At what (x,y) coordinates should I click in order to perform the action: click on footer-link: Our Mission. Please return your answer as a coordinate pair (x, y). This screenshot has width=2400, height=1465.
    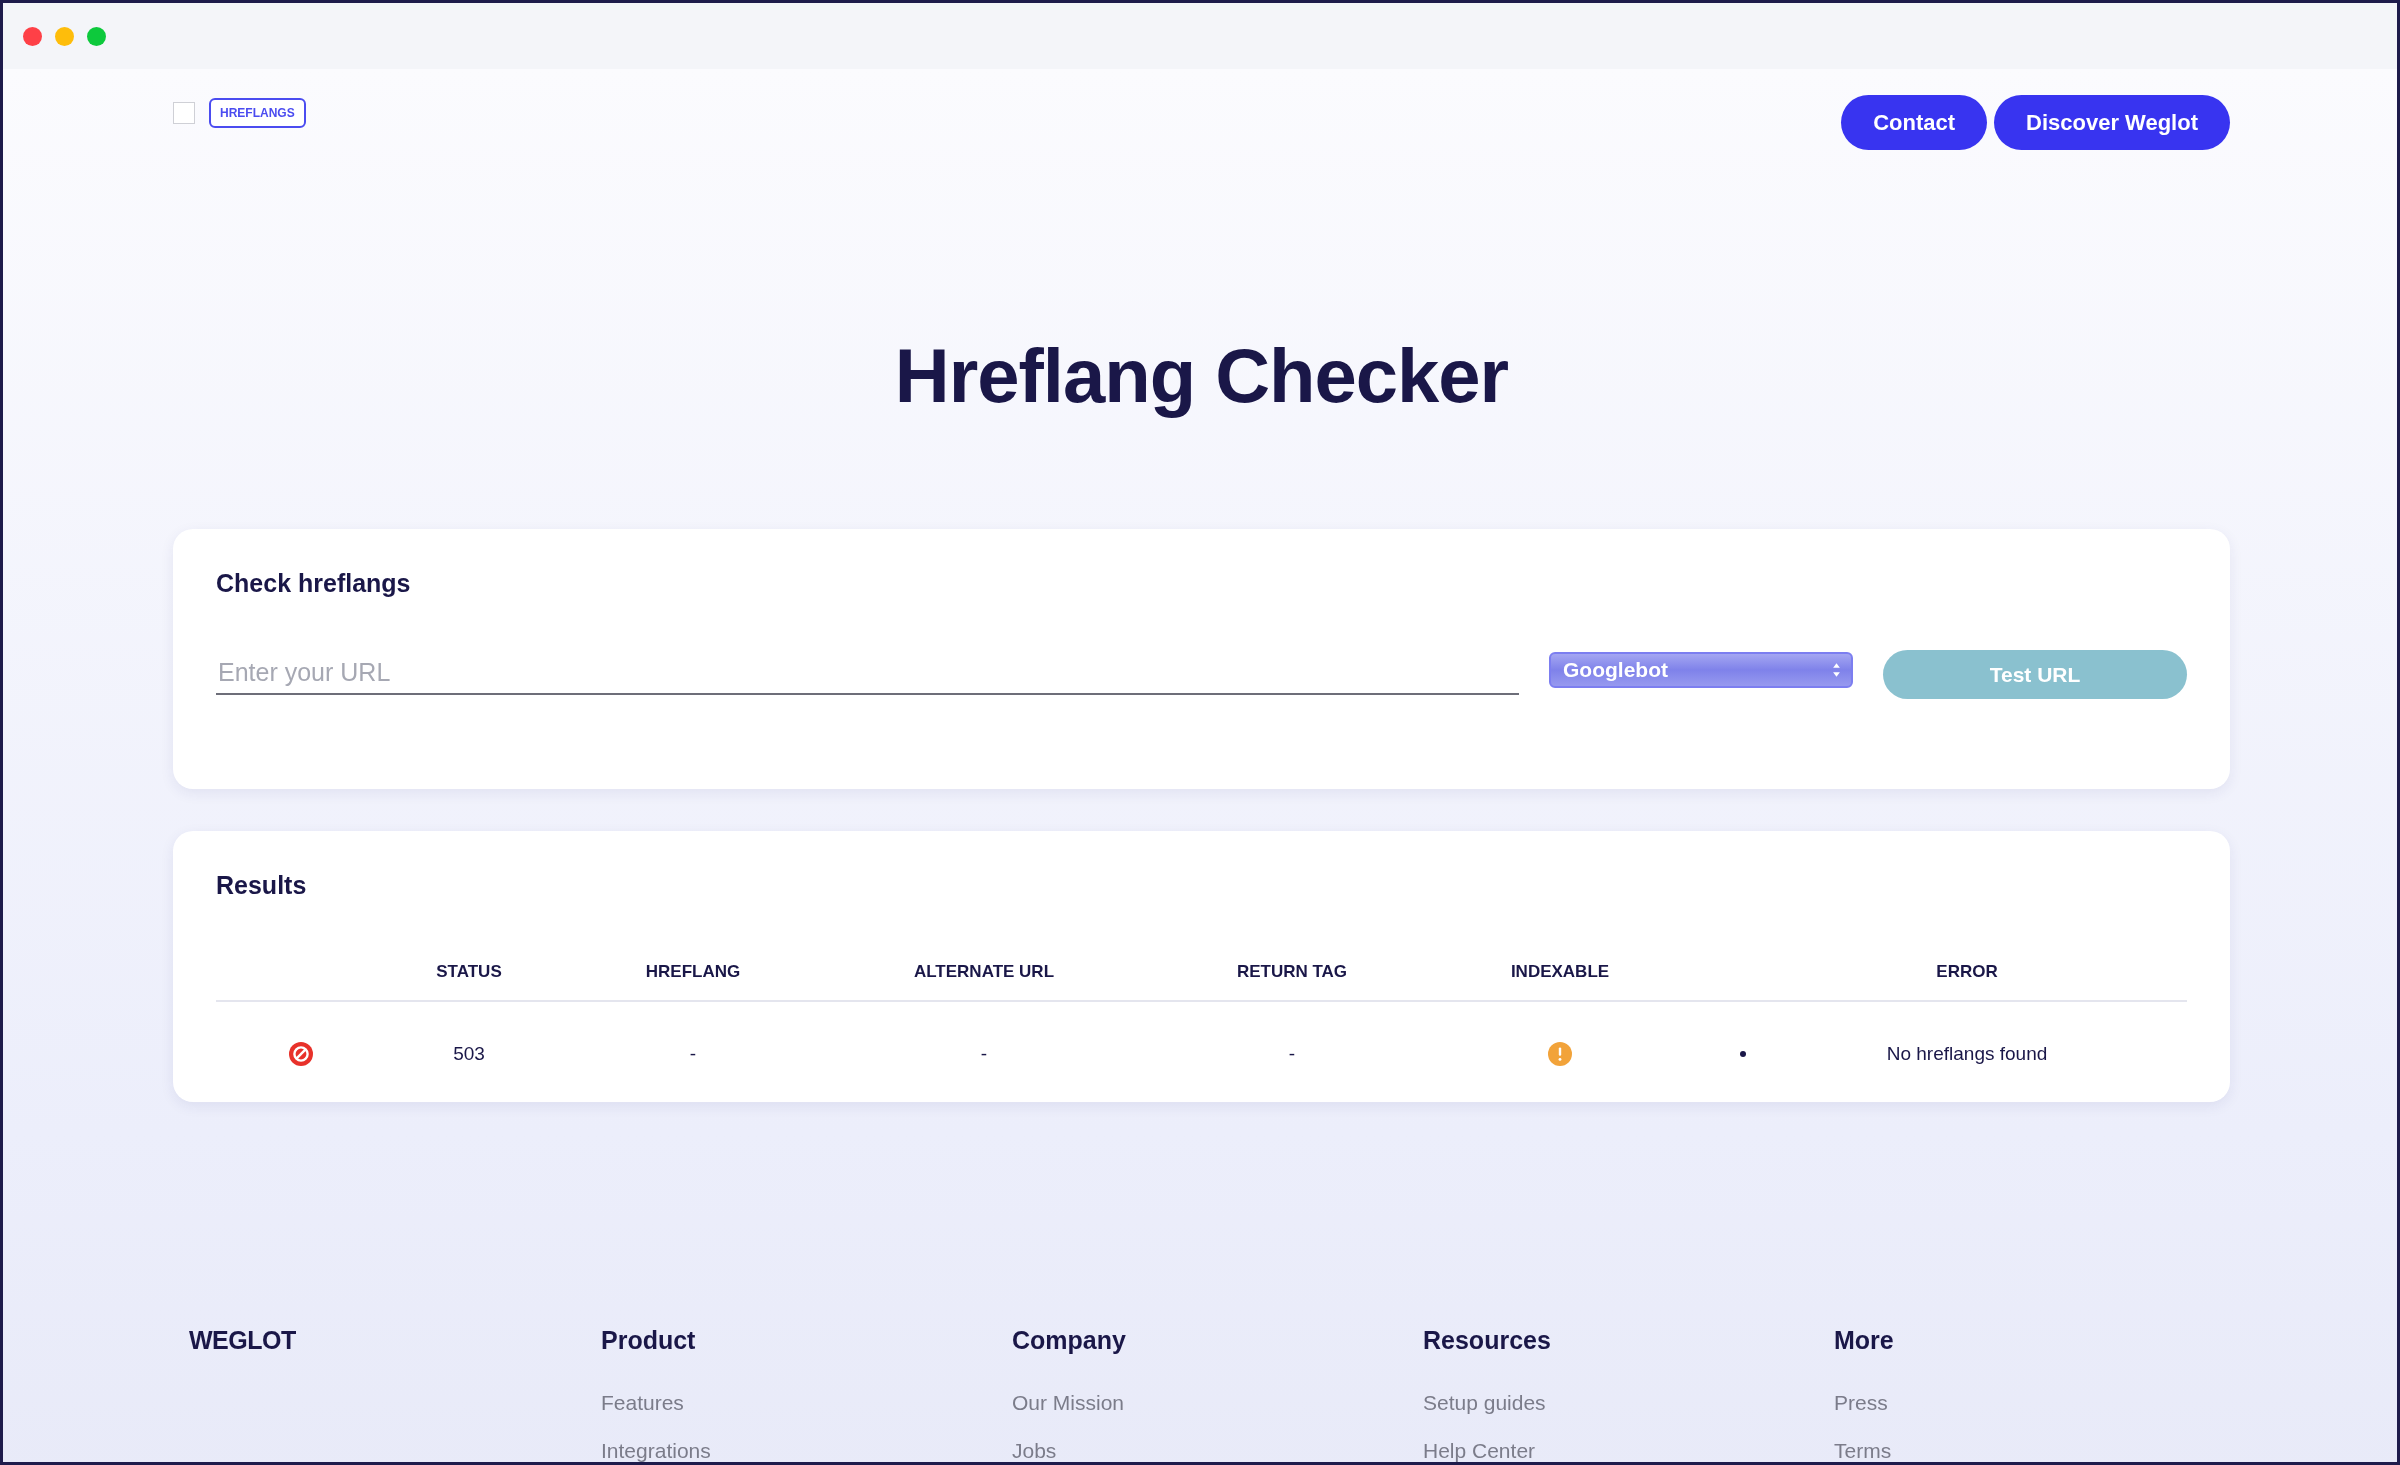
    Looking at the image, I should click on (1068, 1403).